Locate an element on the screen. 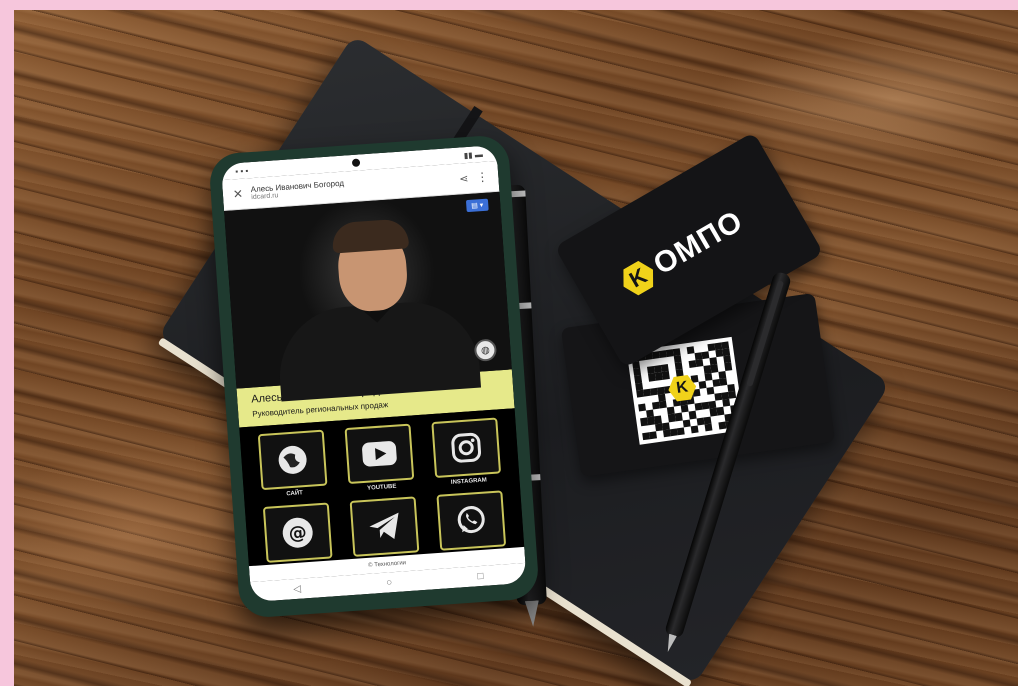 Image resolution: width=1018 pixels, height=686 pixels. brand-name: ОМПО is located at coordinates (698, 243).